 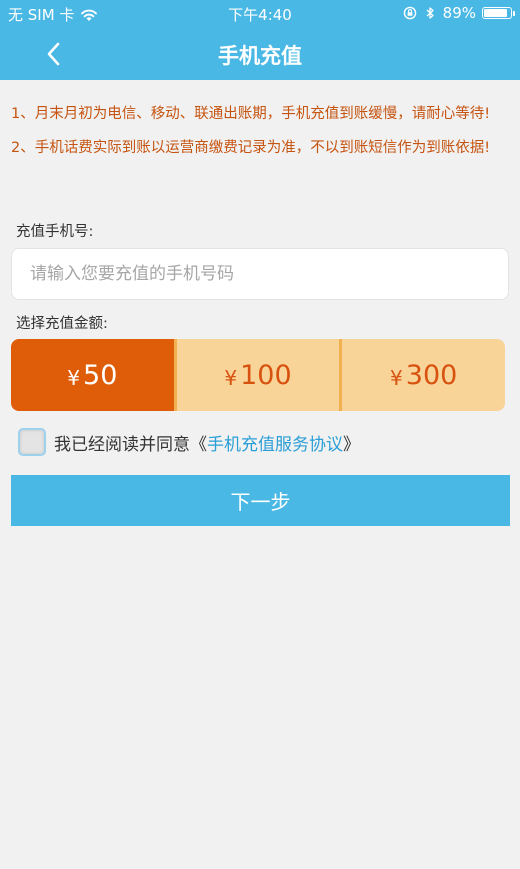 What do you see at coordinates (251, 148) in the screenshot?
I see `notice-item: 2、手机话费实际到账以运营商缴费记录为准，不以到账短信作为到账依据!` at bounding box center [251, 148].